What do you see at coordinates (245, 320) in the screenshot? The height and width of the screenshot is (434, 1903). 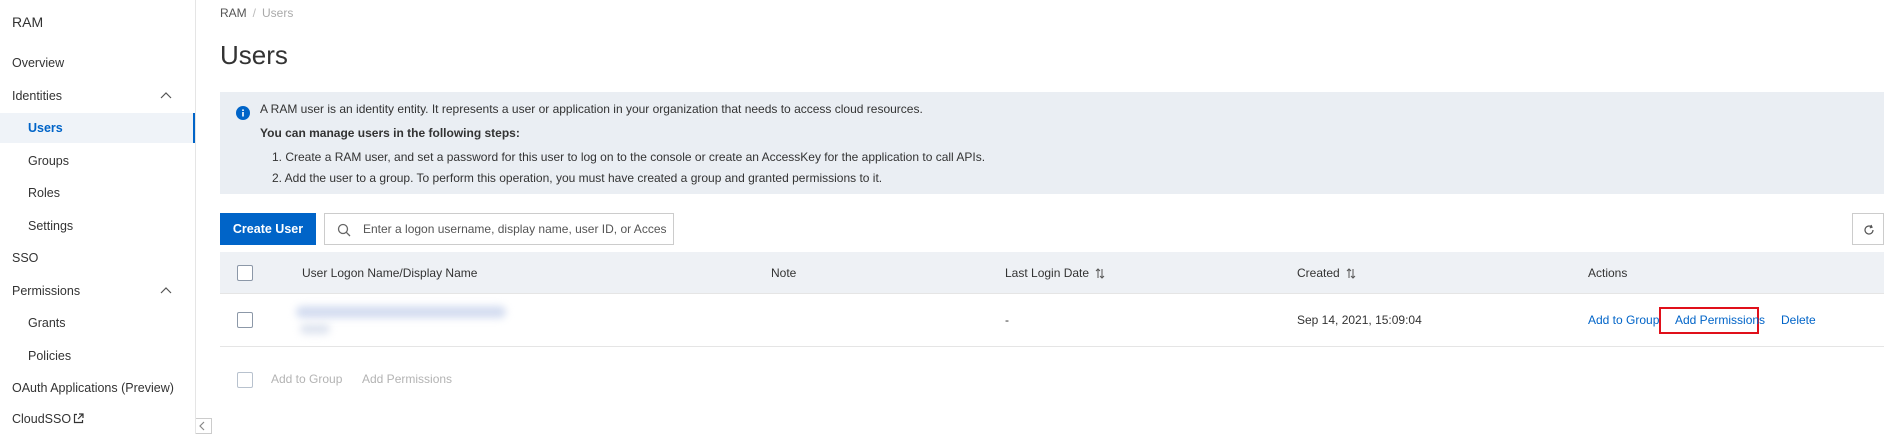 I see `row-checkbox` at bounding box center [245, 320].